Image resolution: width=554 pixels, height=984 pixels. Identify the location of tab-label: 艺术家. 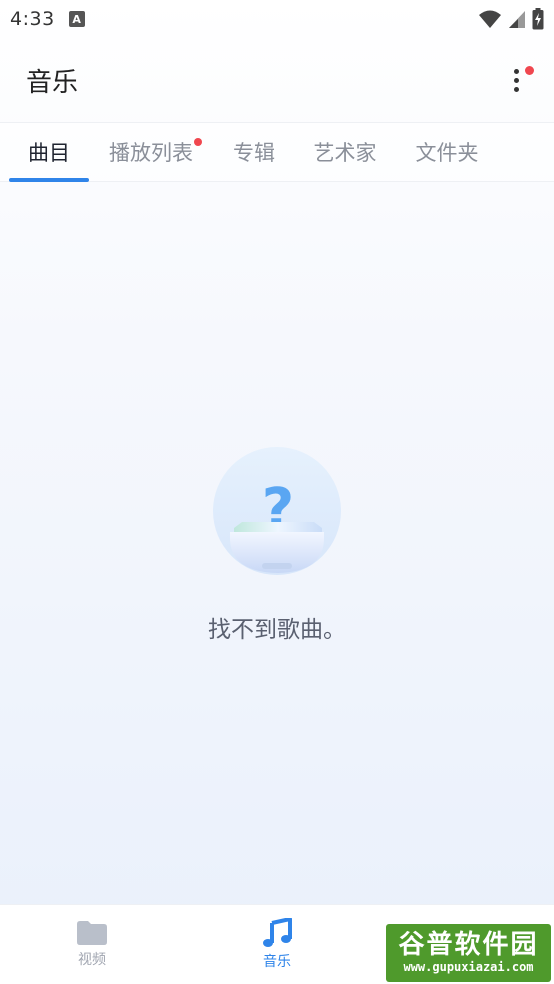
(345, 153).